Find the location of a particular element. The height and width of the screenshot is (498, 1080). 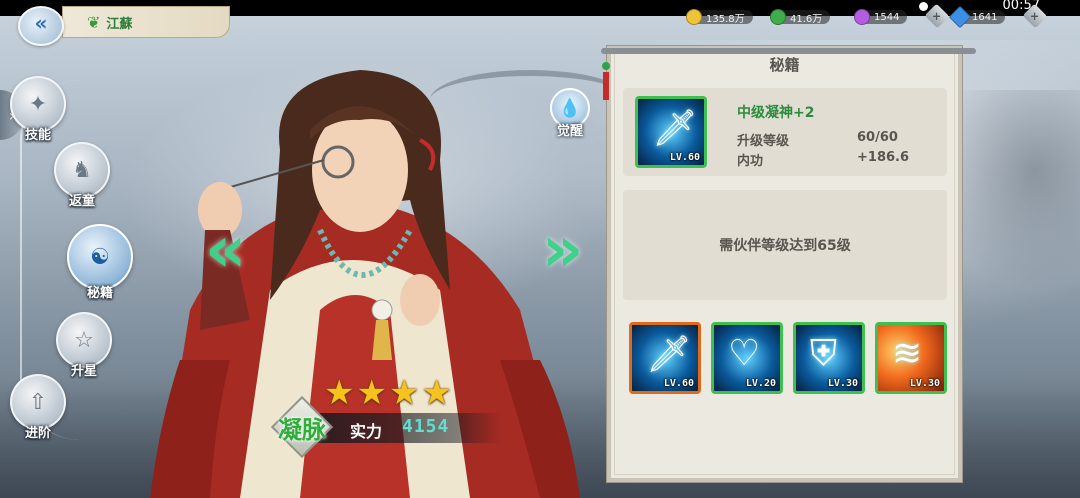

spirit-orb-icon is located at coordinates (862, 17).